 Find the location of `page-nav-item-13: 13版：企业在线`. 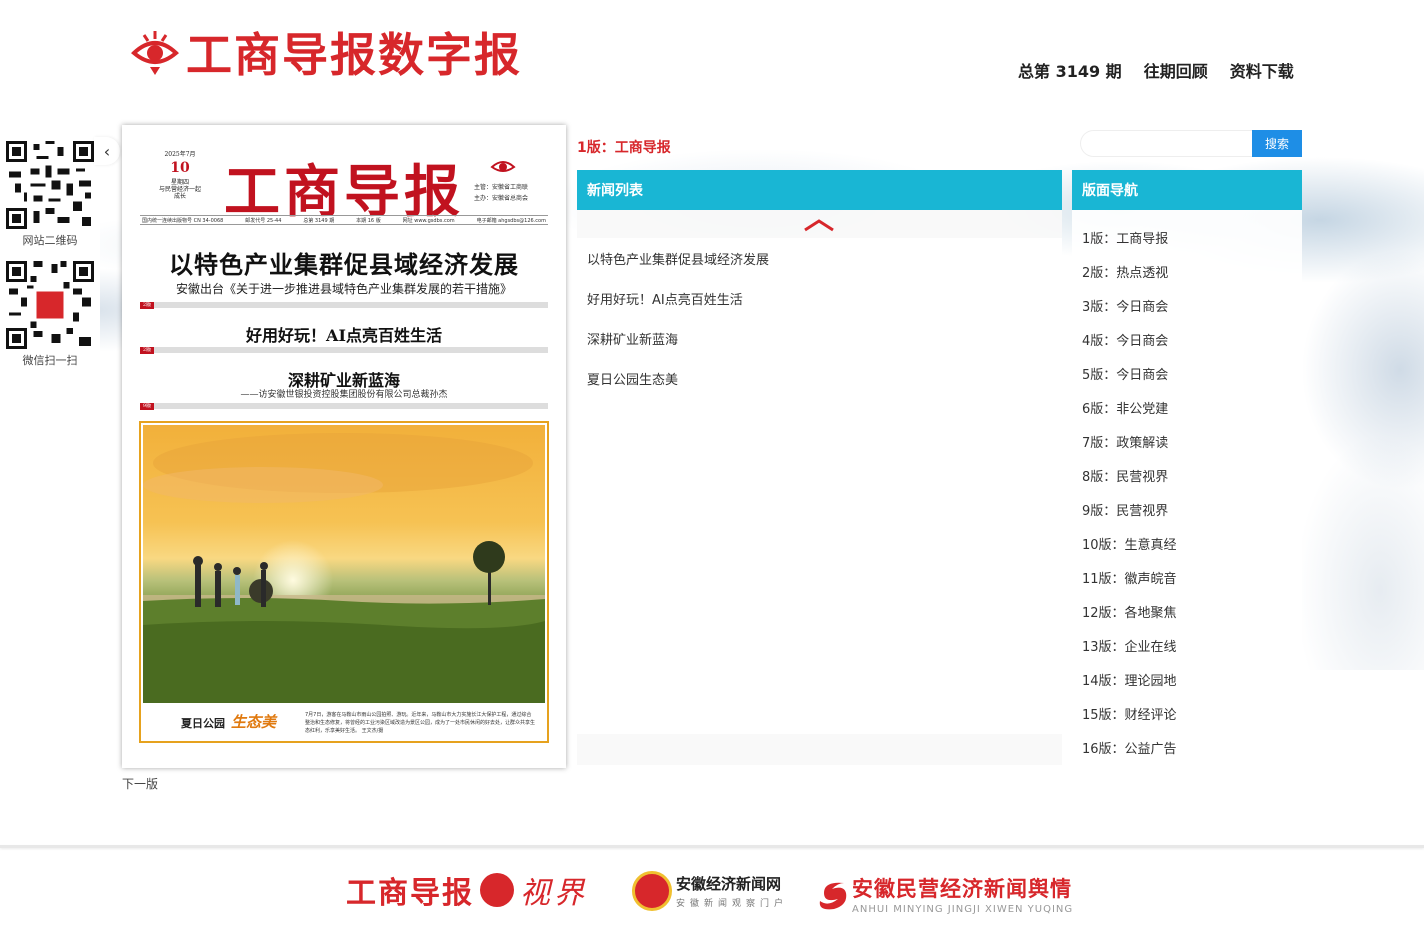

page-nav-item-13: 13版：企业在线 is located at coordinates (1187, 645).